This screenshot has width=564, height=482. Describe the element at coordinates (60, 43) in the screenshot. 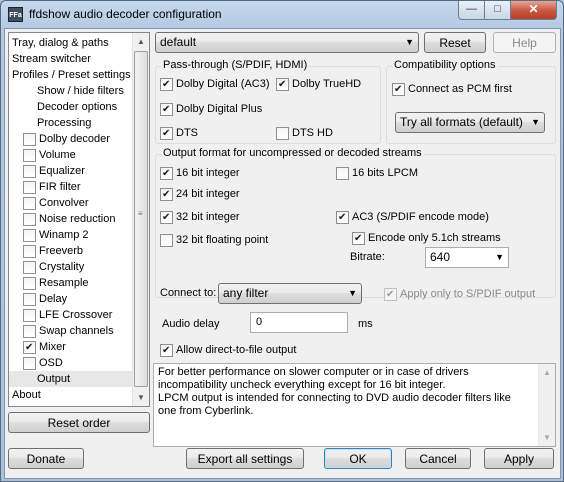

I see `tree-item-tray-dialog-paths: Tray, dialog & paths` at that location.